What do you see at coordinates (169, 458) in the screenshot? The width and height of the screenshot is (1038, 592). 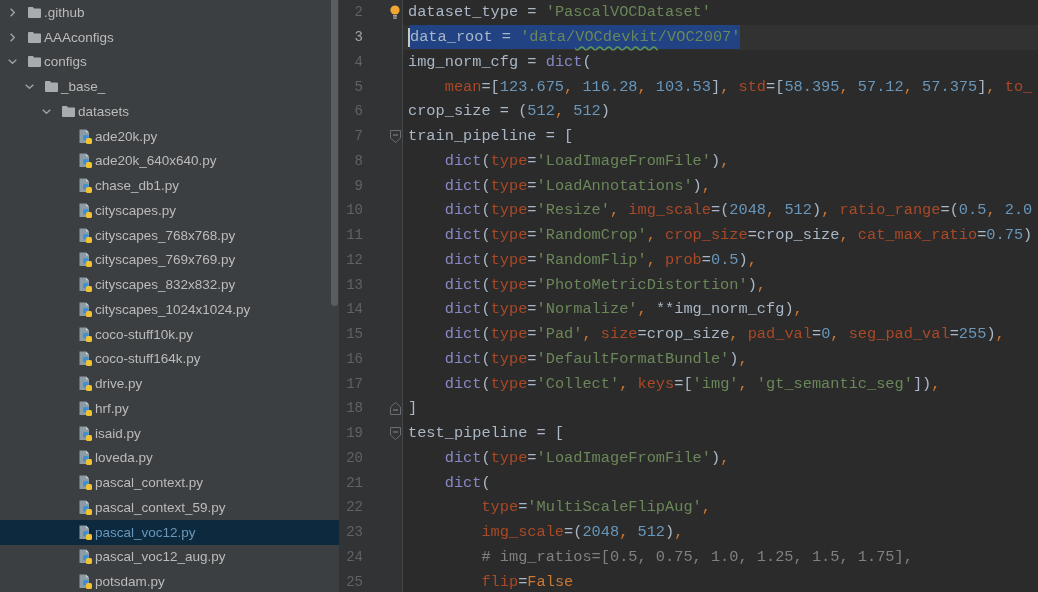 I see `tree-item: loveda.py` at bounding box center [169, 458].